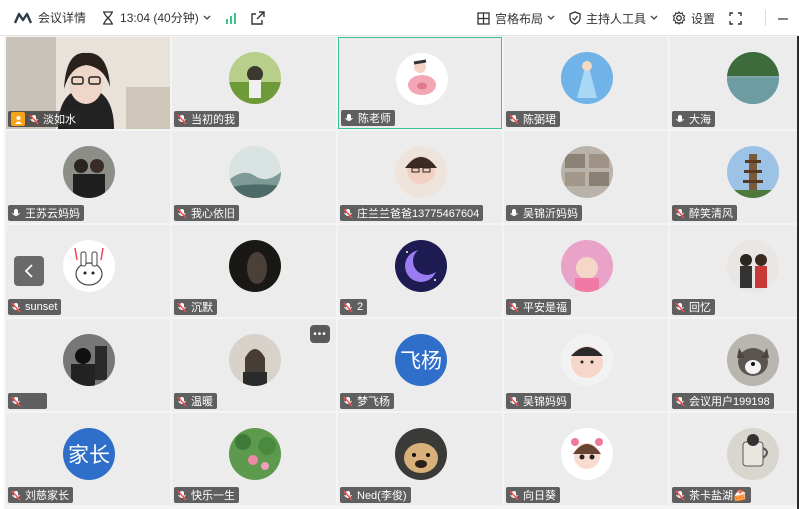 This screenshot has height=509, width=799. I want to click on participant-tile: 平安是福, so click(586, 271).